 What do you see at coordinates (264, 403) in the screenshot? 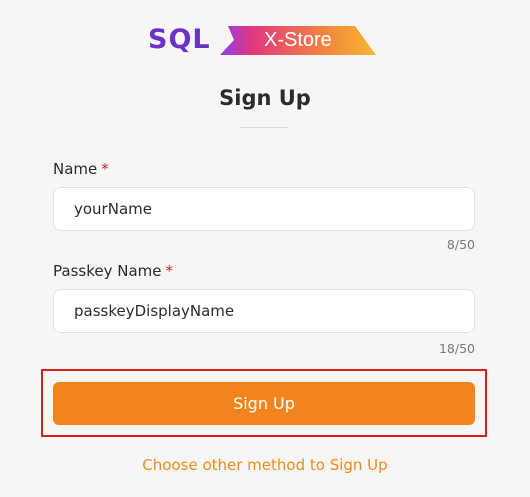
I see `sign-up-button: Sign Up` at bounding box center [264, 403].